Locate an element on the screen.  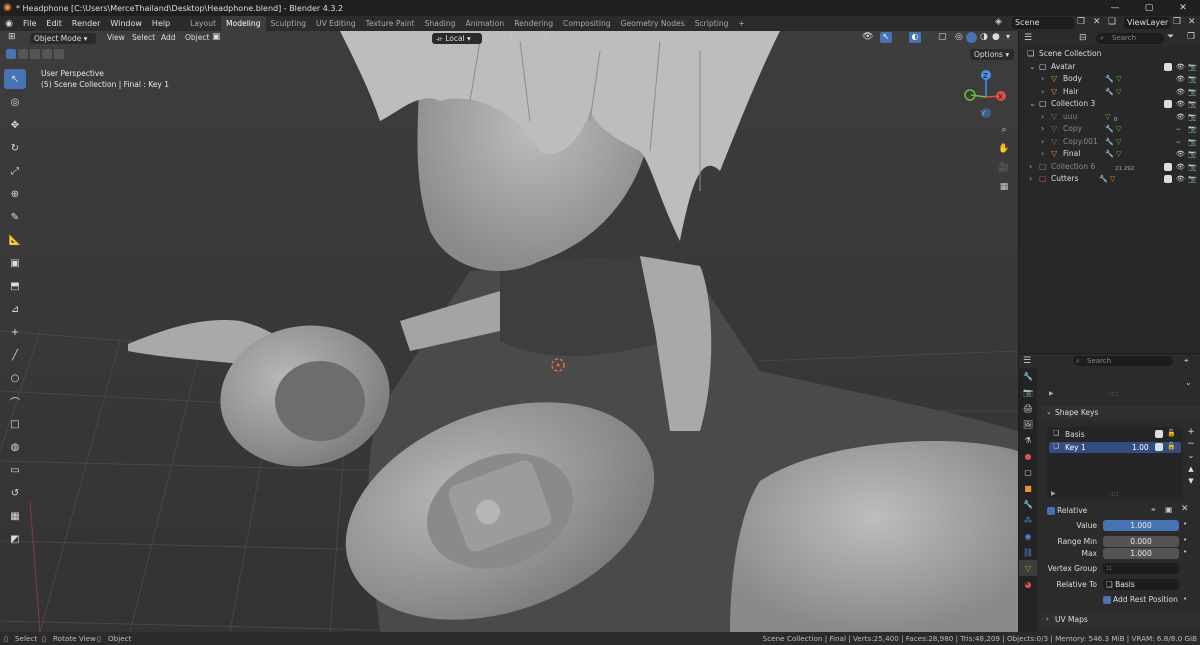
shape-key-specials-icon: ⌄ is located at coordinates (1191, 458).